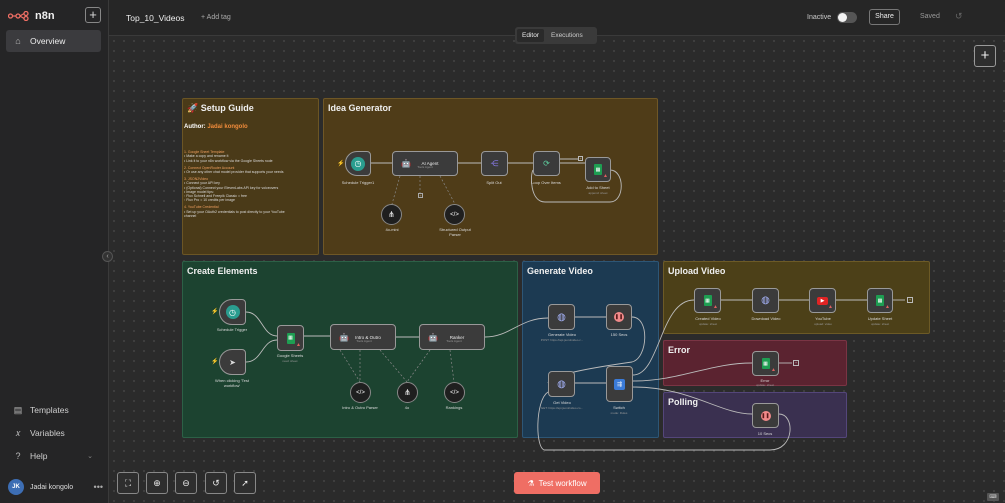  What do you see at coordinates (31, 16) in the screenshot?
I see `n8n-logo: n8n` at bounding box center [31, 16].